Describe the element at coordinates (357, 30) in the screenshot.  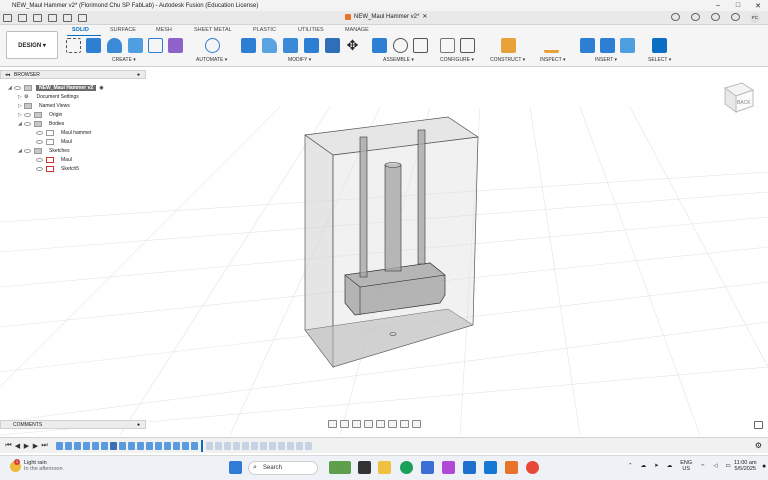
I see `tab-manage: MANAGE` at that location.